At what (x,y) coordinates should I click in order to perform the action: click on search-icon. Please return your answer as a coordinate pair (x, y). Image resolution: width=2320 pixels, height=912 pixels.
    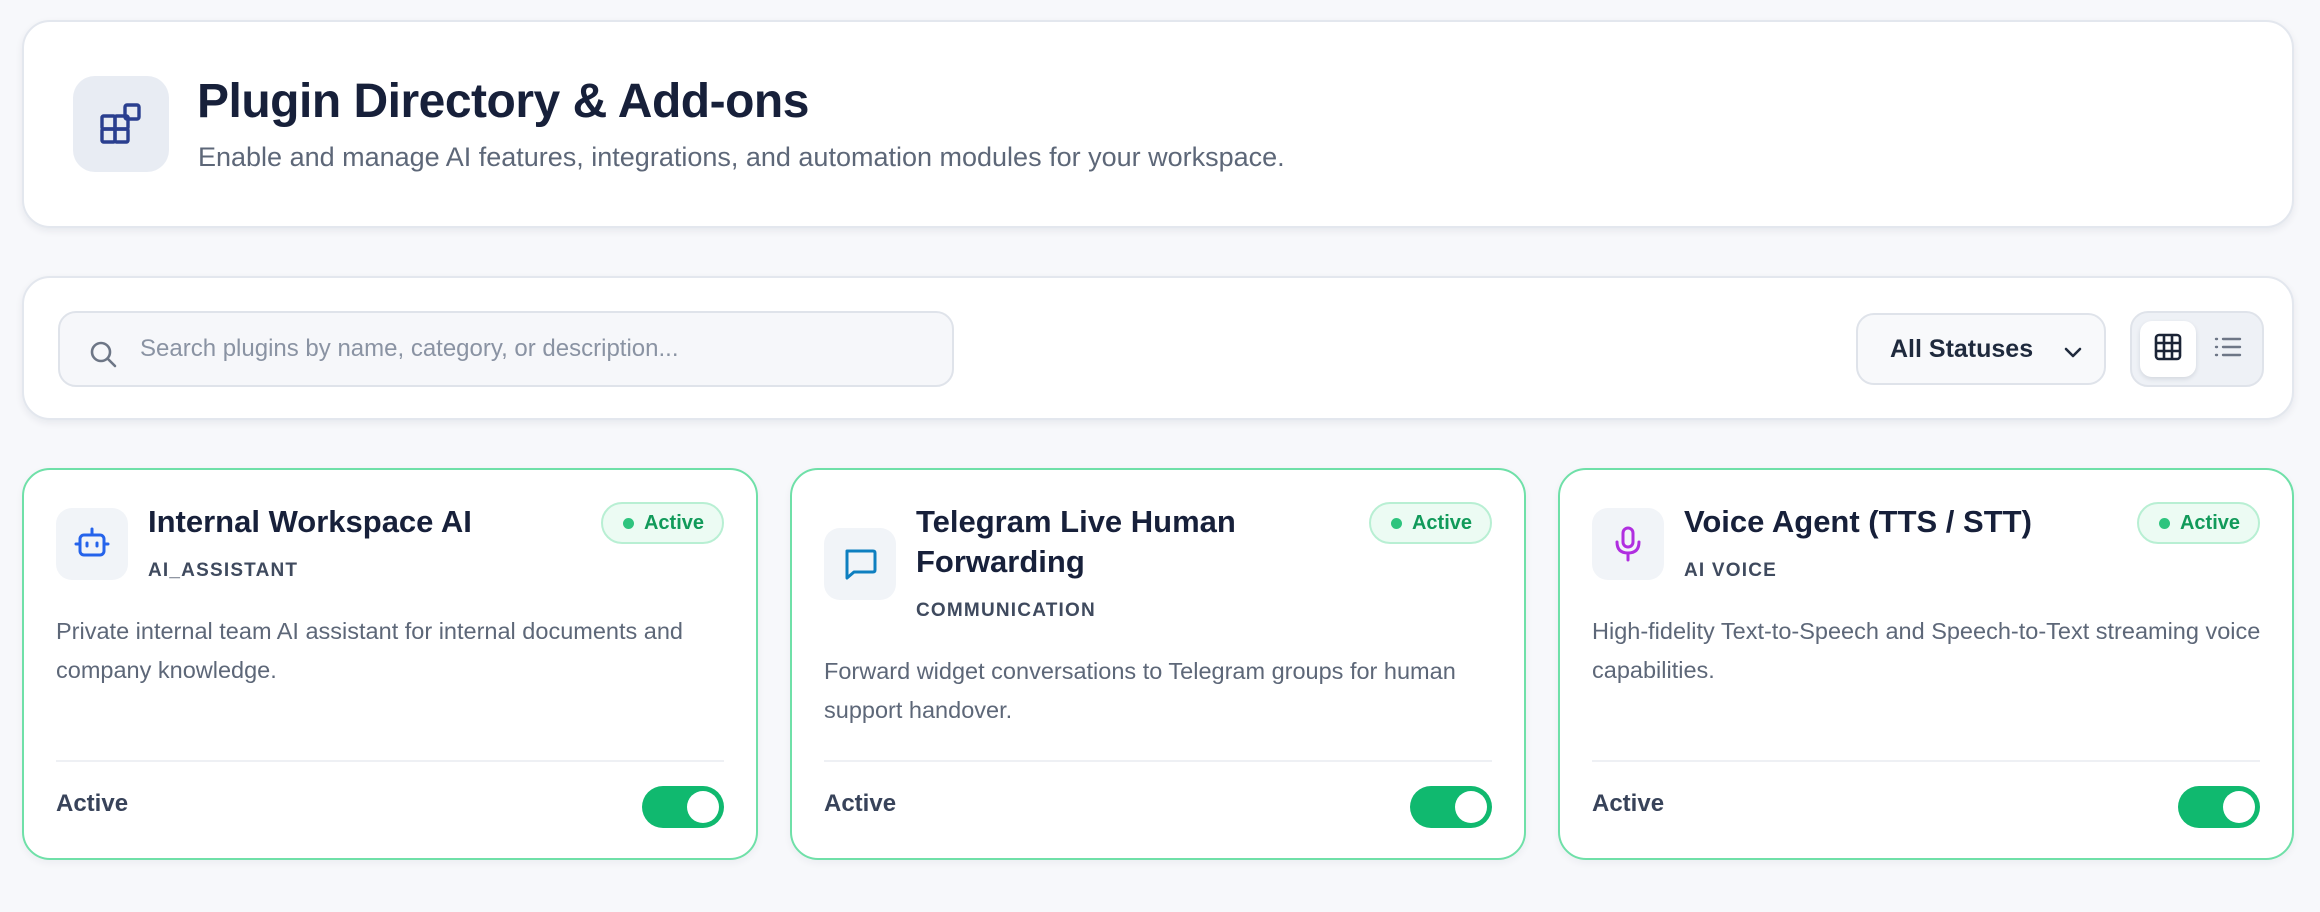
    Looking at the image, I should click on (103, 356).